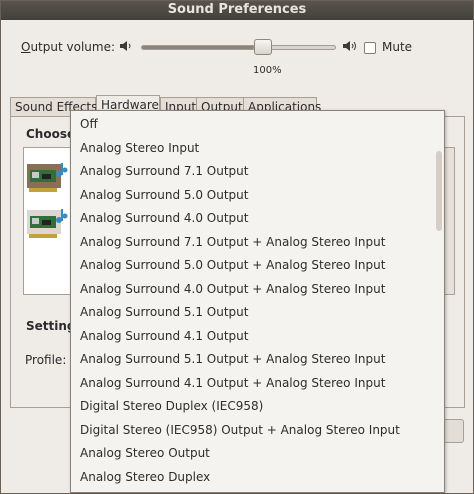 The height and width of the screenshot is (494, 474). What do you see at coordinates (257, 125) in the screenshot?
I see `profile-menu-item: Off` at bounding box center [257, 125].